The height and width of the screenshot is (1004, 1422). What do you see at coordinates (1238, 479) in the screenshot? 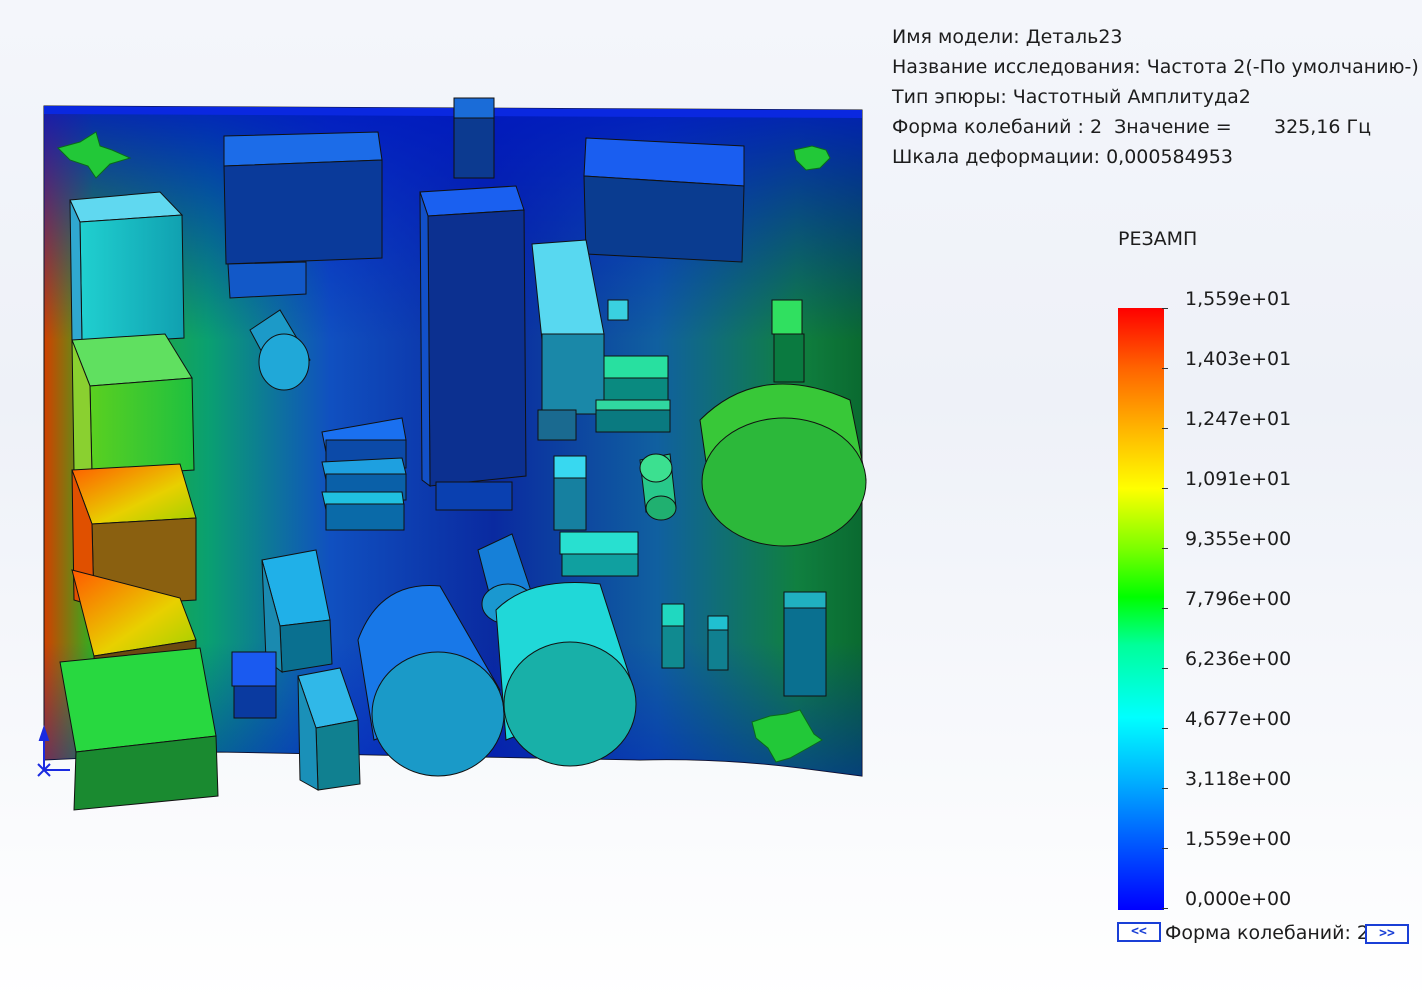
I see `legend-tick-label: 1,091e+01` at bounding box center [1238, 479].